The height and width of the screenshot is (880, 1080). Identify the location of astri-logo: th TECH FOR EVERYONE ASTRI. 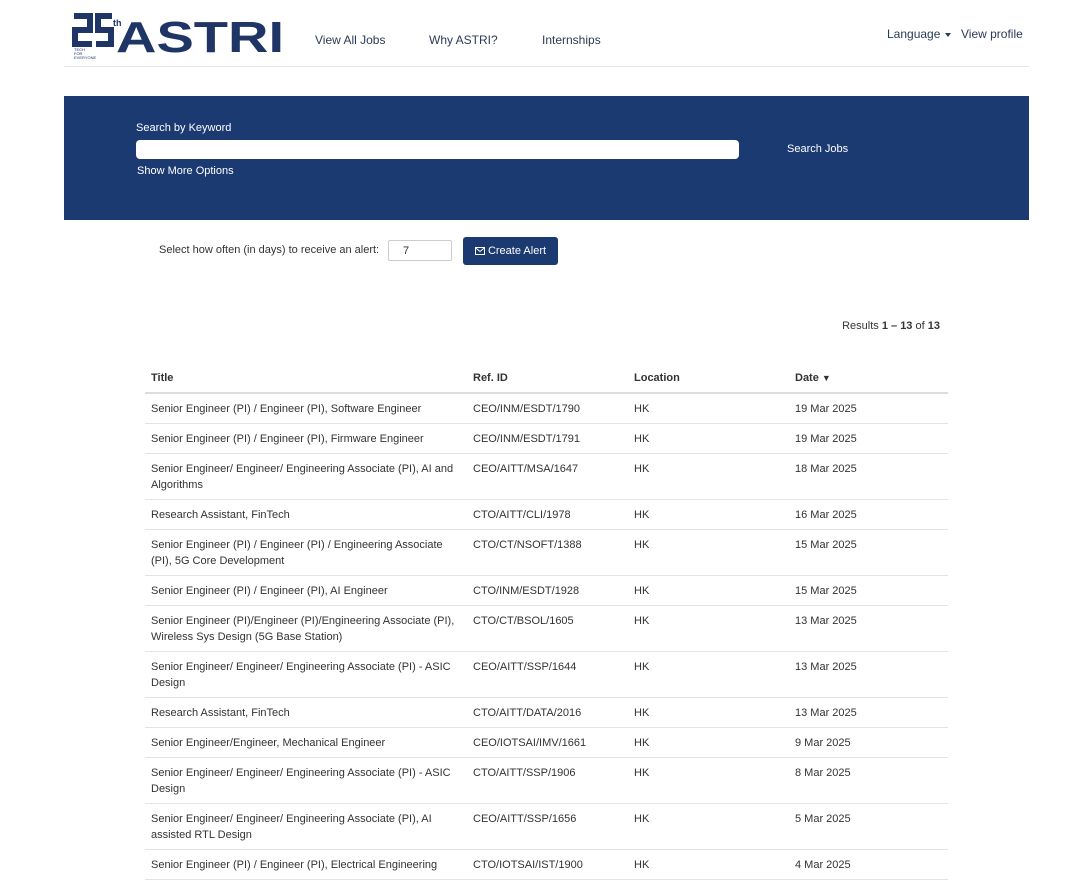
(179, 34).